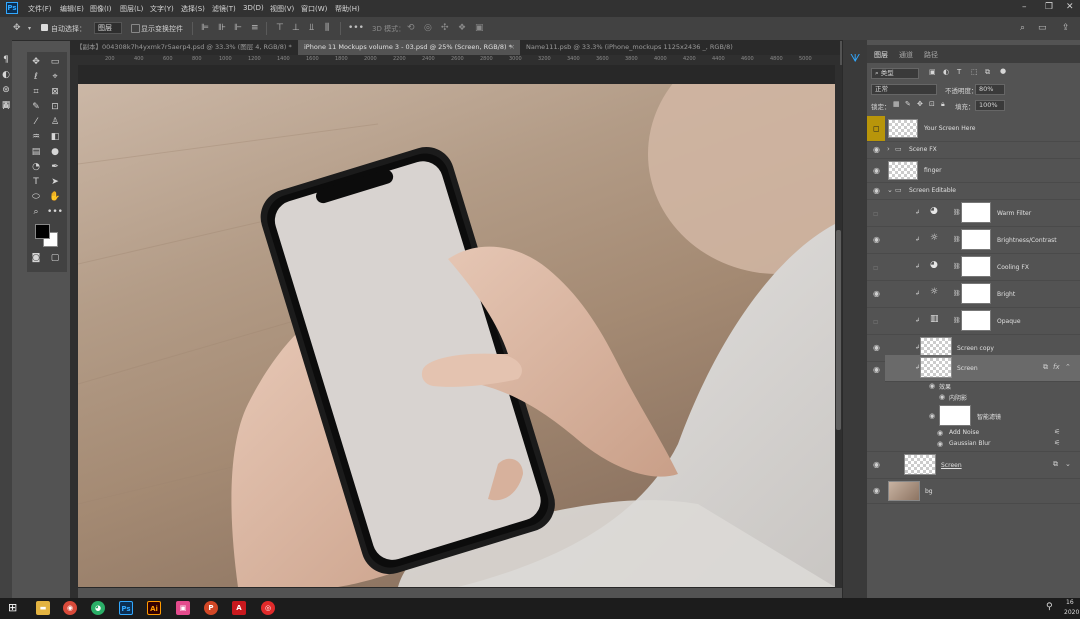  Describe the element at coordinates (36, 182) in the screenshot. I see `type-tool-icon: T` at that location.